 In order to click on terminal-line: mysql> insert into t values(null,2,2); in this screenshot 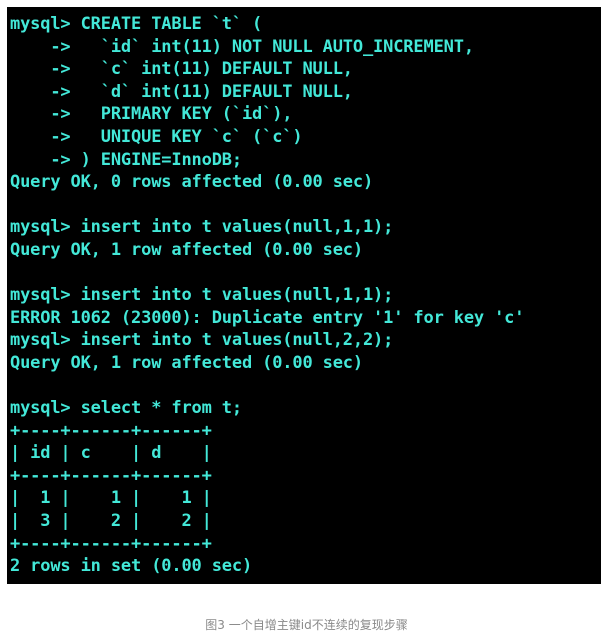, I will do `click(202, 340)`.